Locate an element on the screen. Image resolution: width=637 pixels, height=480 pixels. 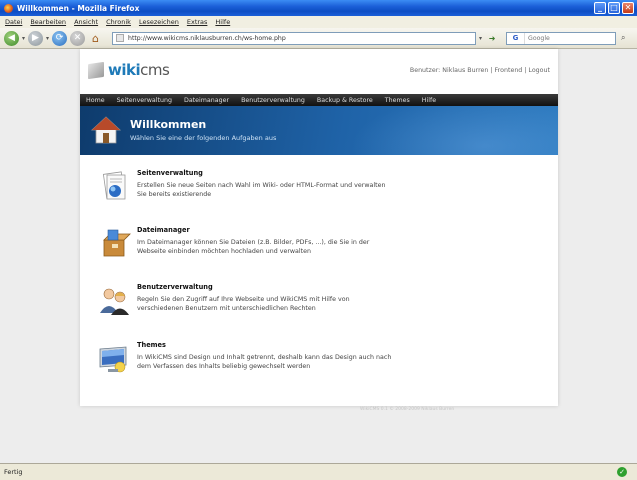
users-icon is located at coordinates (114, 301).